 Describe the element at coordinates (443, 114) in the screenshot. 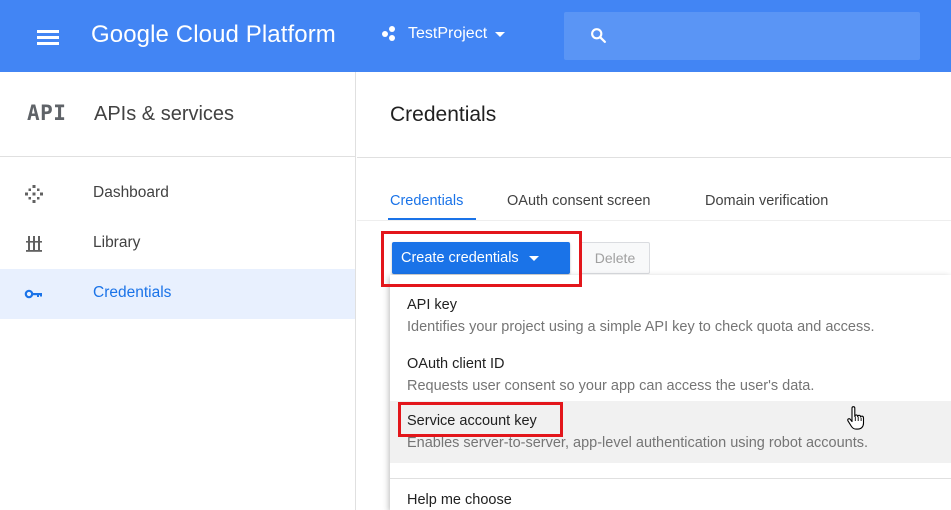

I see `page-title: Credentials` at that location.